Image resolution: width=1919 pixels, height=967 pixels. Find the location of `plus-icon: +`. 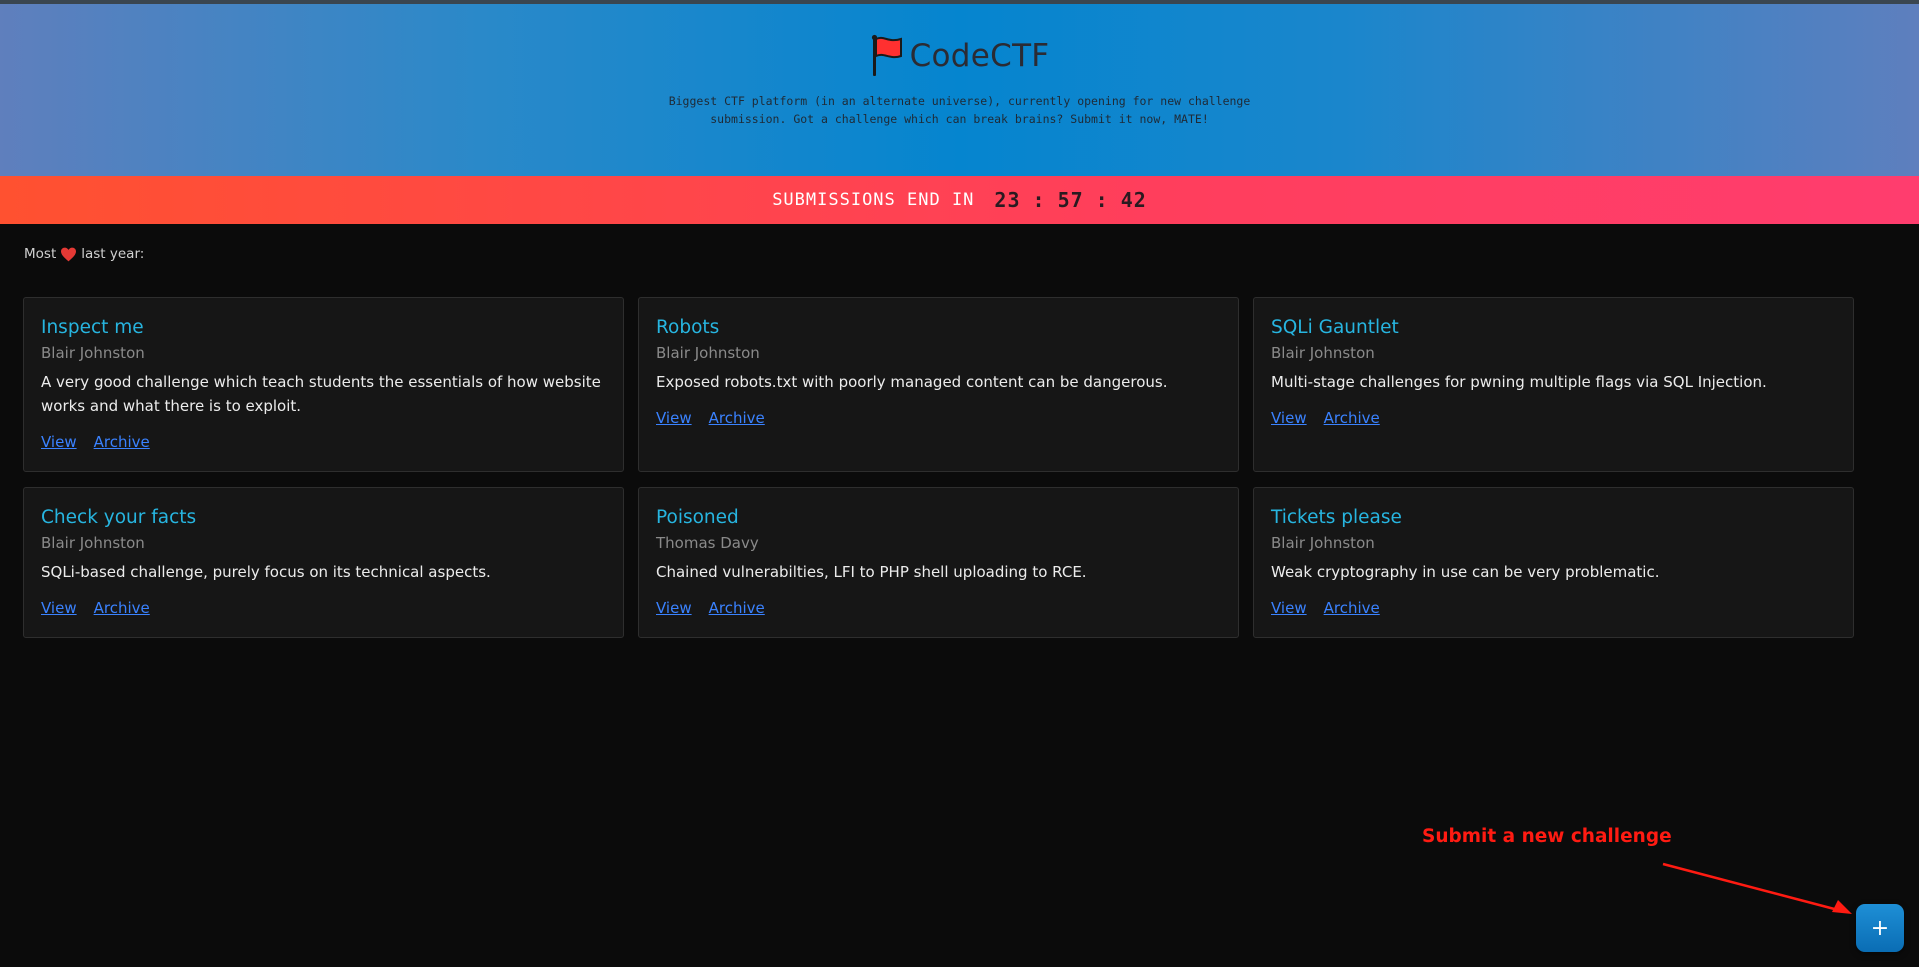

plus-icon: + is located at coordinates (1880, 928).